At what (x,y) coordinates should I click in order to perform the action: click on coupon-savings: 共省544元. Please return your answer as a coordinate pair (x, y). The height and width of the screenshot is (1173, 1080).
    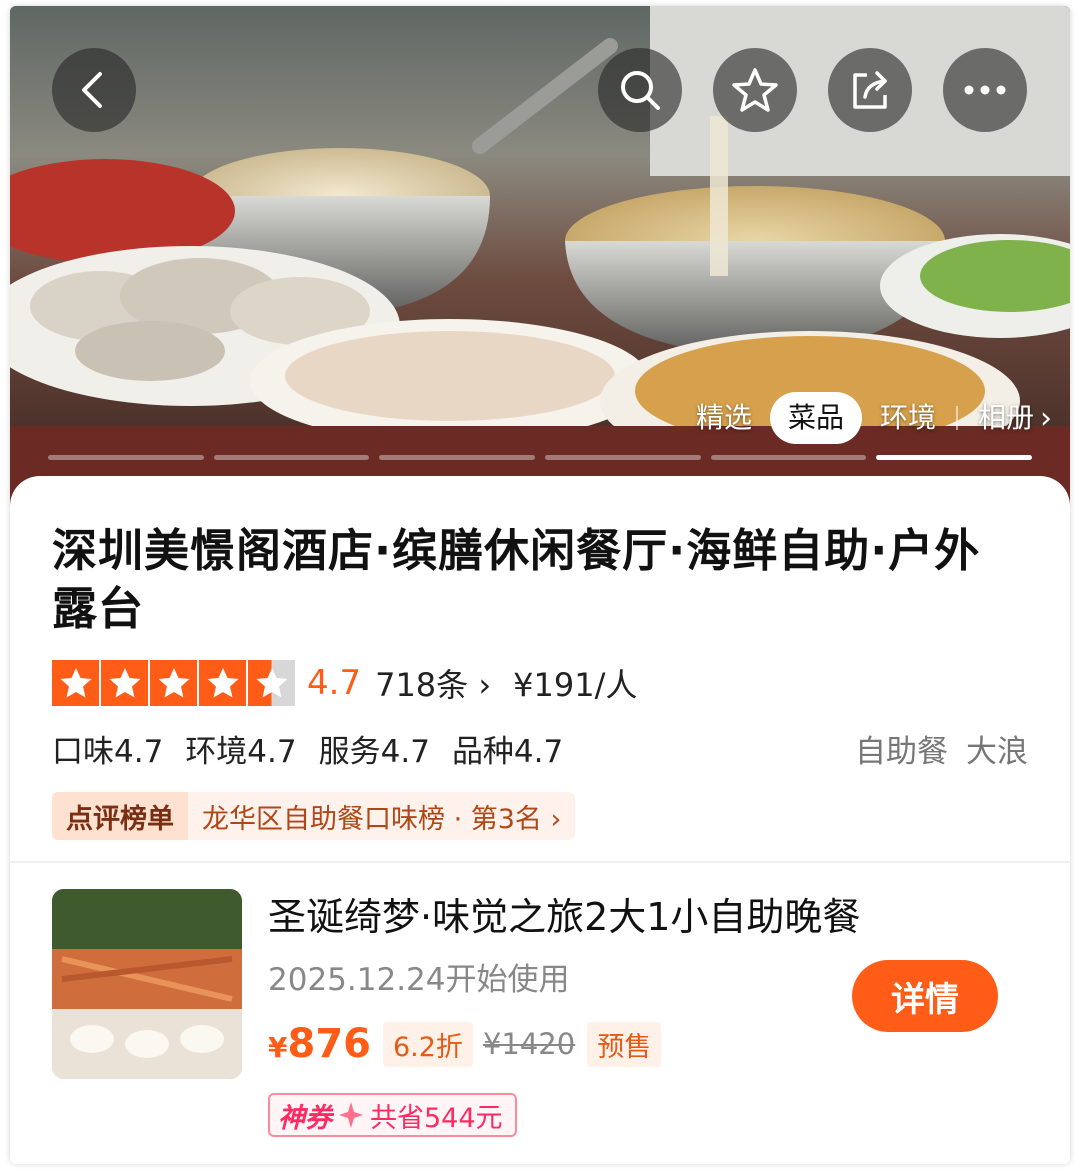
    Looking at the image, I should click on (436, 1118).